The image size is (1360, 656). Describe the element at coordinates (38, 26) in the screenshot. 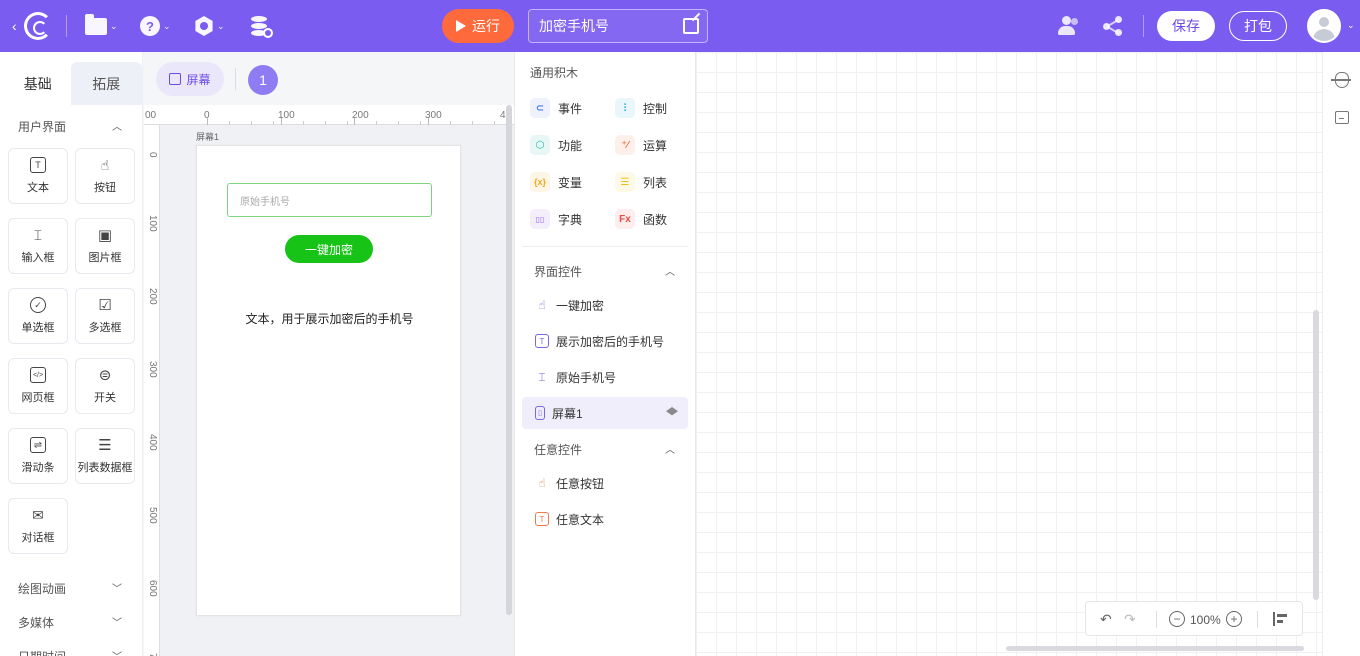

I see `app-logo` at that location.